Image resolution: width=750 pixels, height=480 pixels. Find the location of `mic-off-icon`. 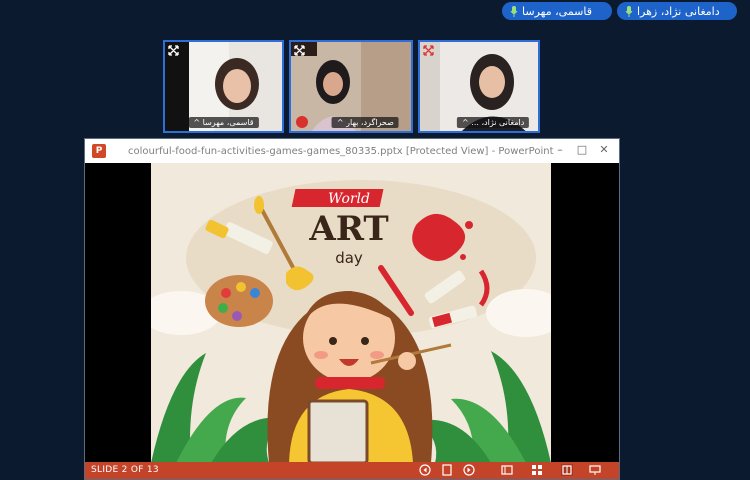

mic-off-icon is located at coordinates (302, 122).